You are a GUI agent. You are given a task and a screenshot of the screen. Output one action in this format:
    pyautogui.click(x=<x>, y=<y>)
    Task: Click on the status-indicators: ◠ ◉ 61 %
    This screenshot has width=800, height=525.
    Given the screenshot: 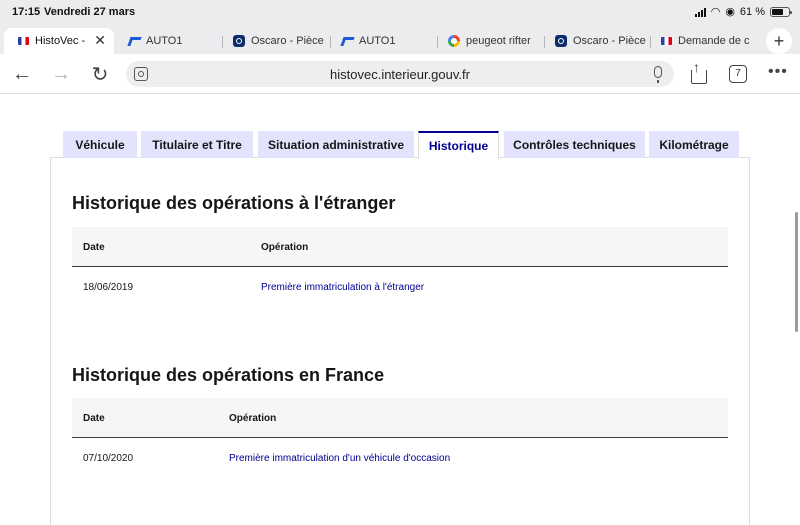 What is the action you would take?
    pyautogui.click(x=743, y=11)
    